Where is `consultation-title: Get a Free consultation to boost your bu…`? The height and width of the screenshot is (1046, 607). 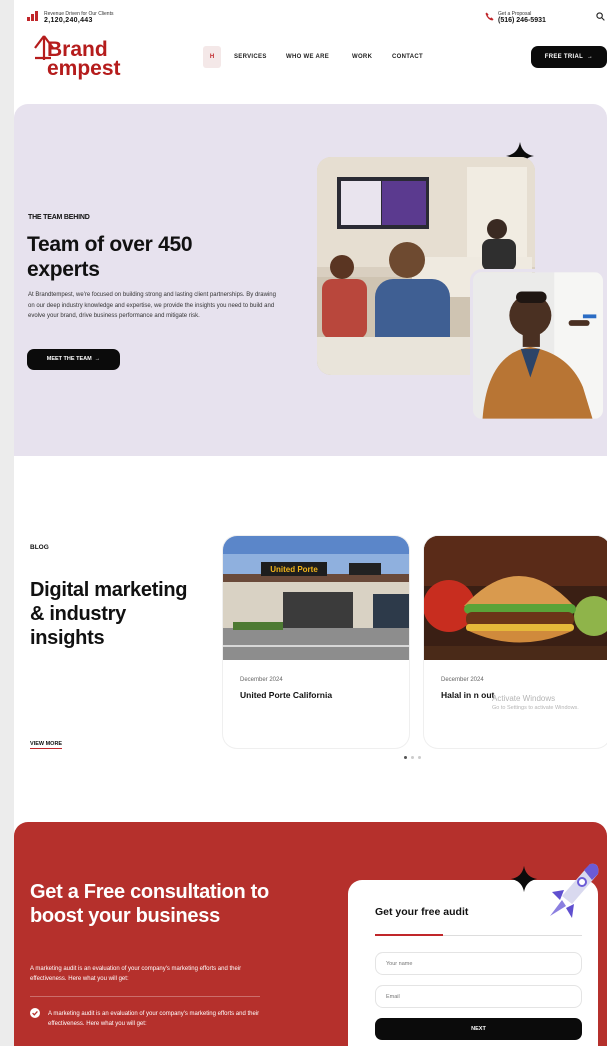 consultation-title: Get a Free consultation to boost your bu… is located at coordinates (149, 904).